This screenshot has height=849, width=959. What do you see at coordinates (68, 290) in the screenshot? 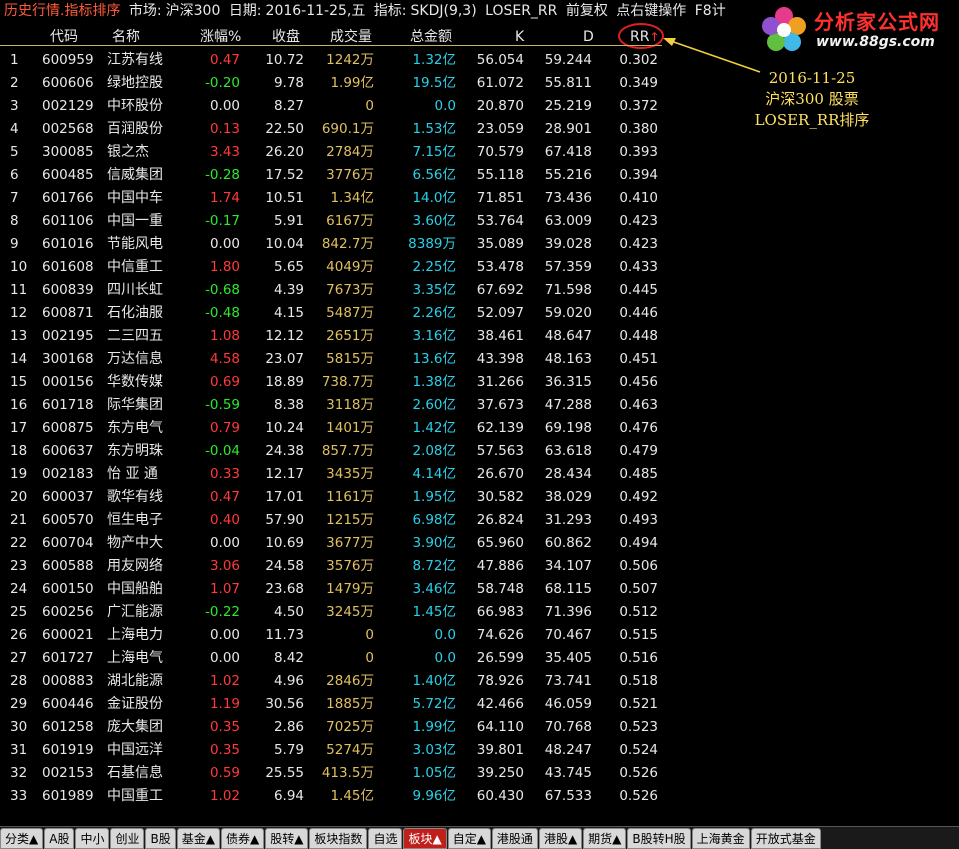
I see `stock-code: 600839` at bounding box center [68, 290].